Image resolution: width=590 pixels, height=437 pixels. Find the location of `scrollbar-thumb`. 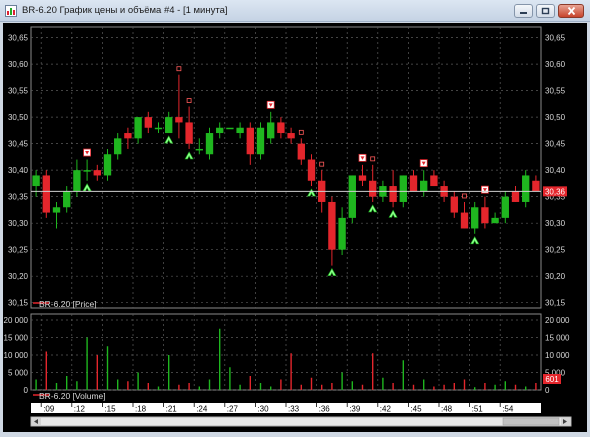

scrollbar-thumb is located at coordinates (531, 421).